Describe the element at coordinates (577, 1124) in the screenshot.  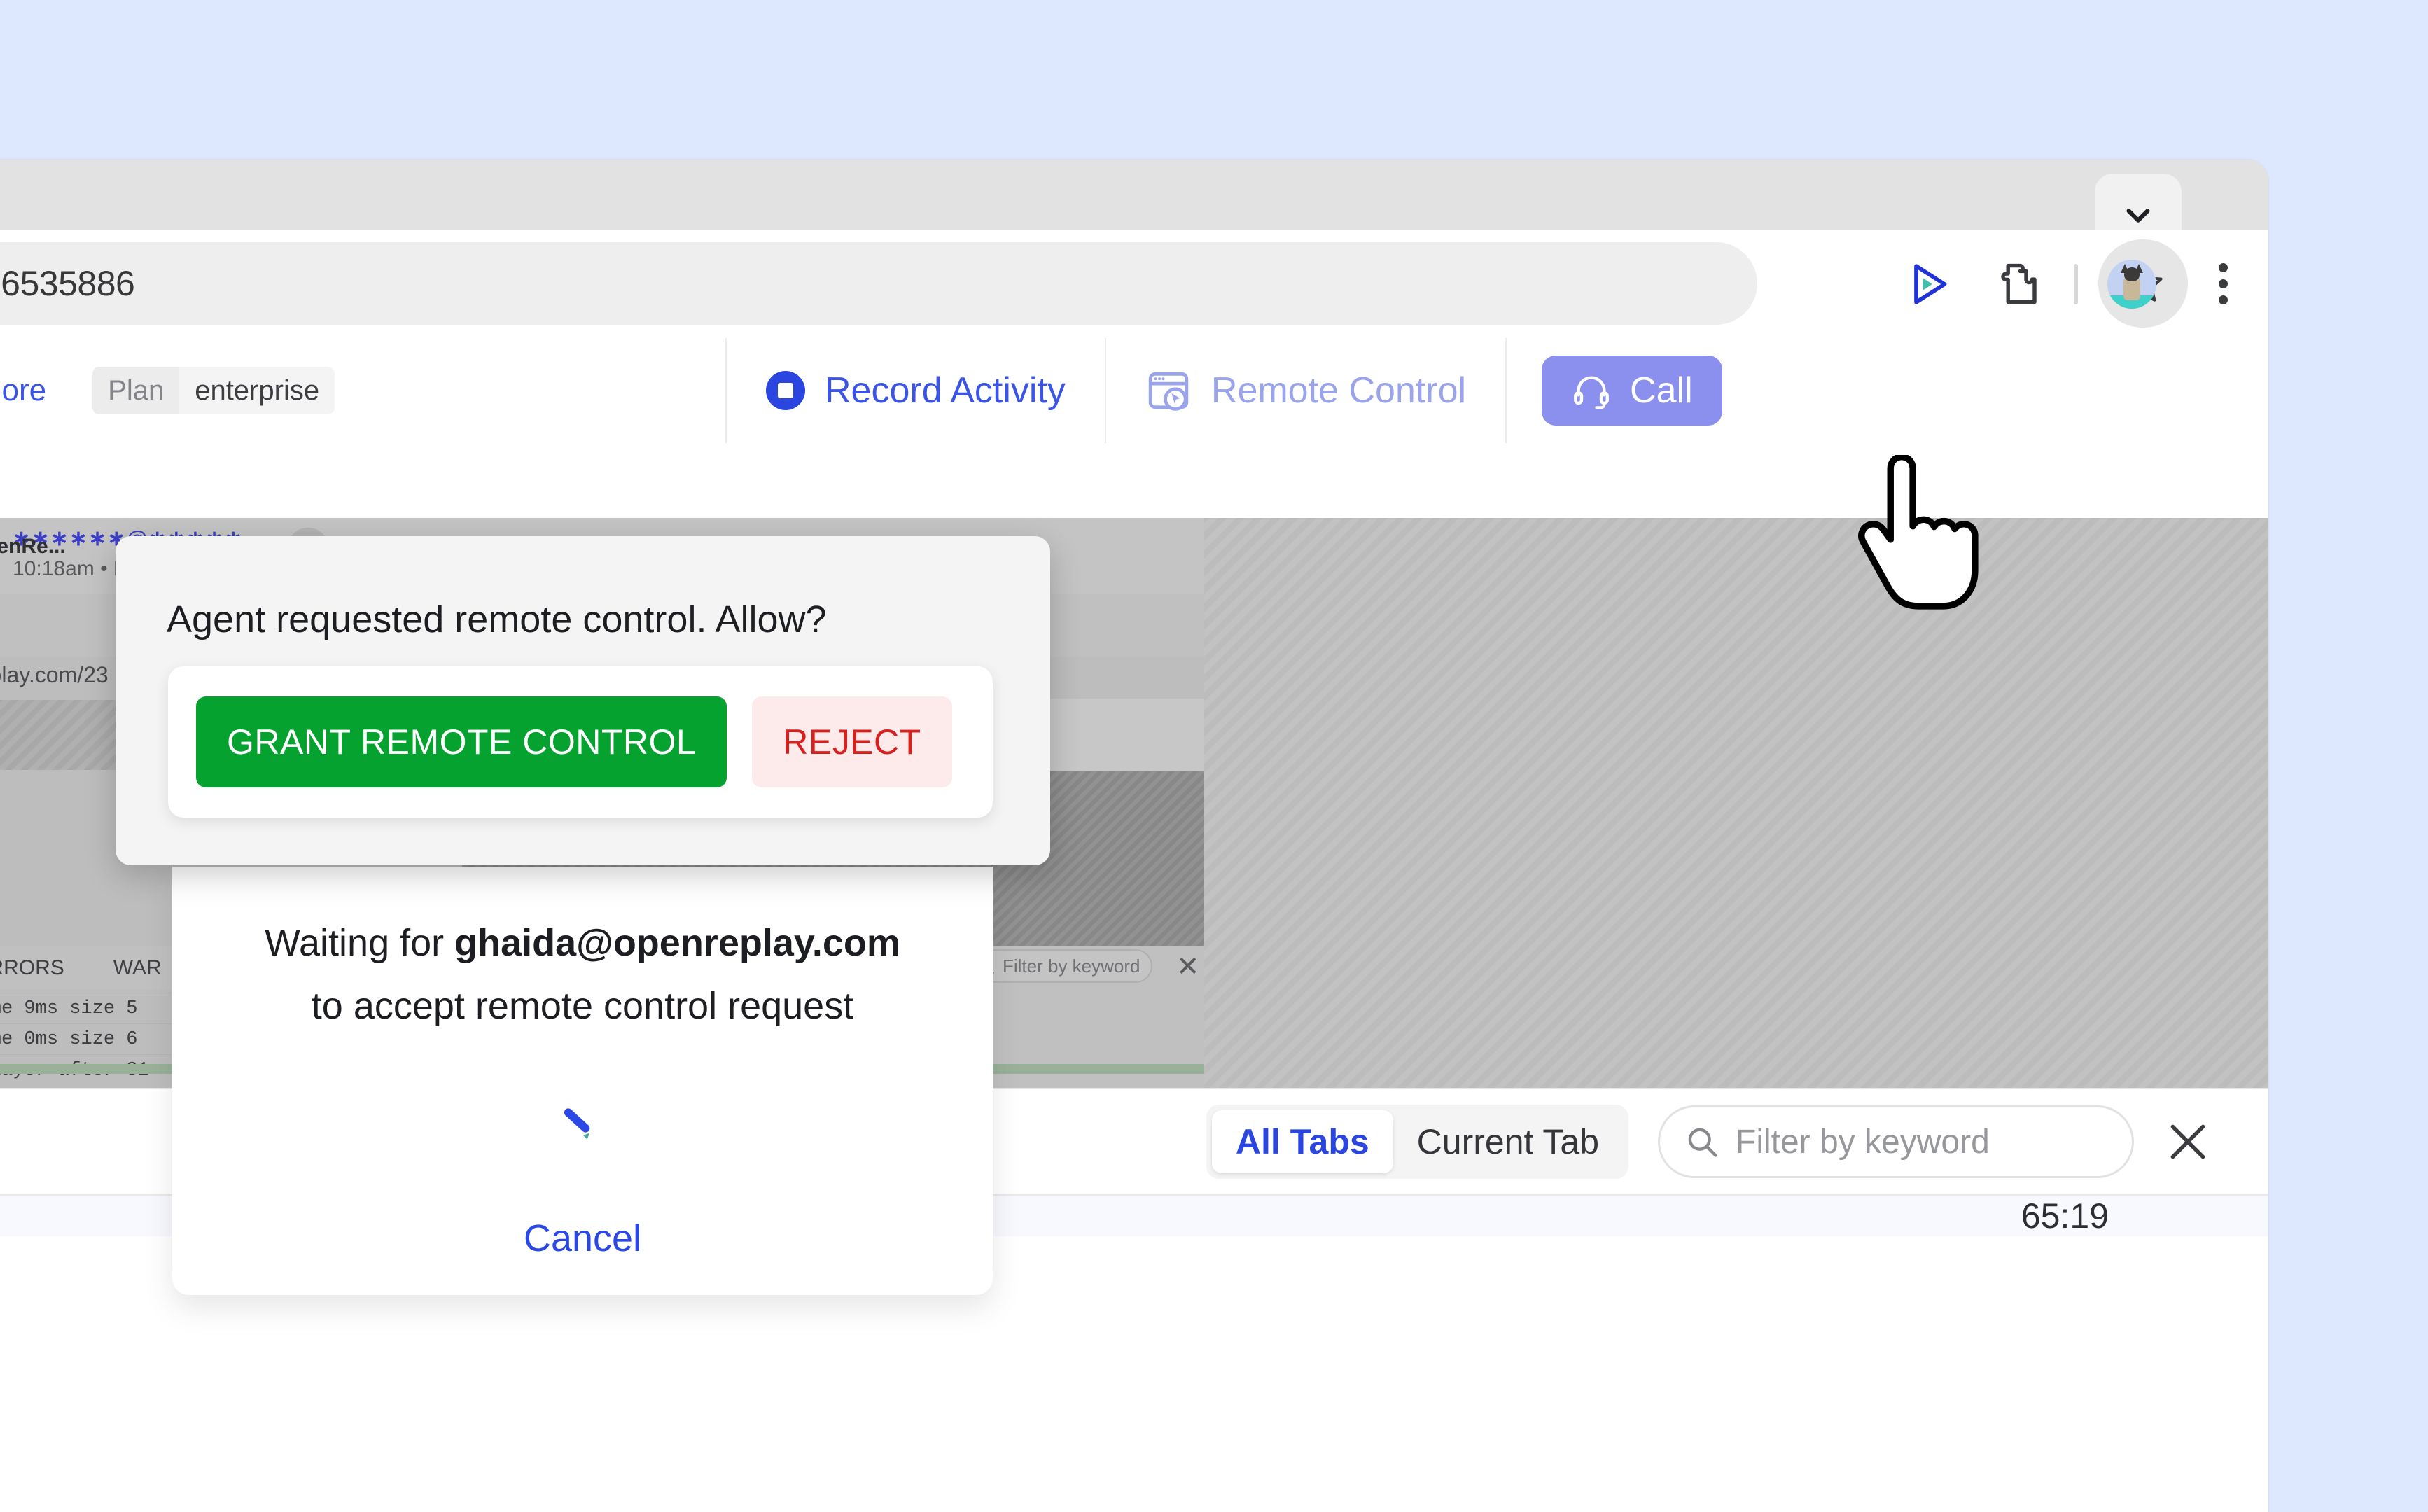
I see `loading-spinner-icon` at that location.